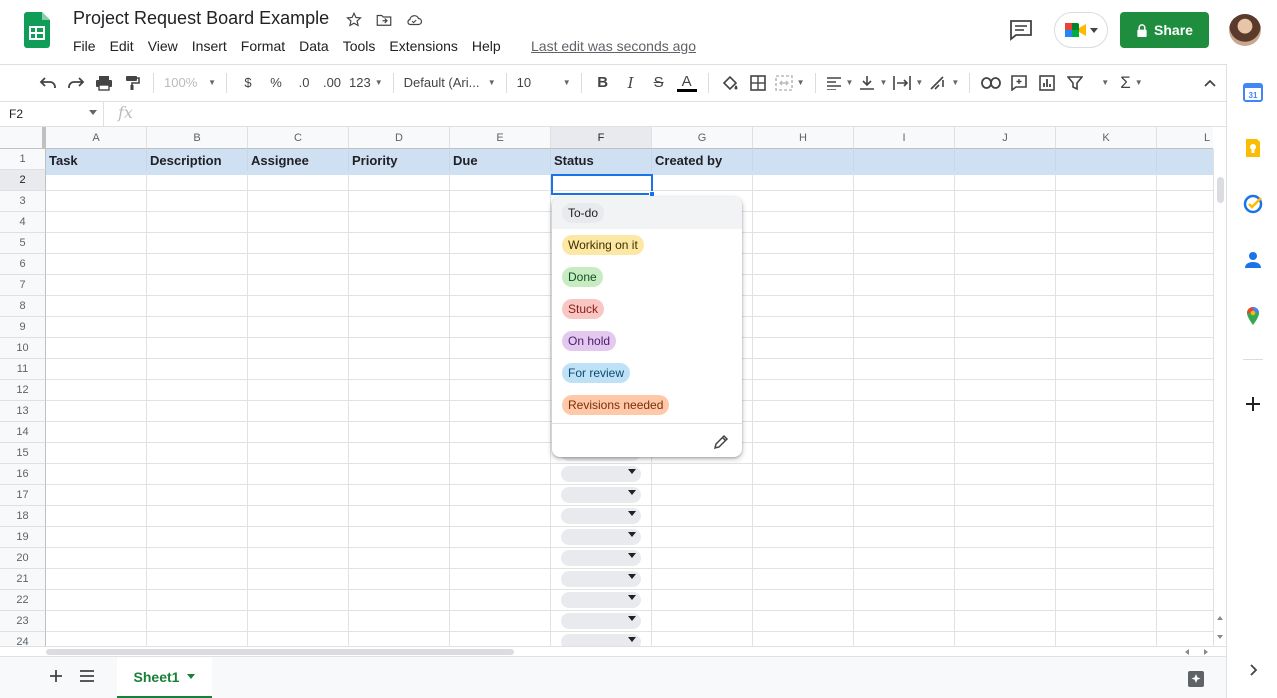 Image resolution: width=1277 pixels, height=698 pixels. What do you see at coordinates (500, 639) in the screenshot?
I see `cell-e24` at bounding box center [500, 639].